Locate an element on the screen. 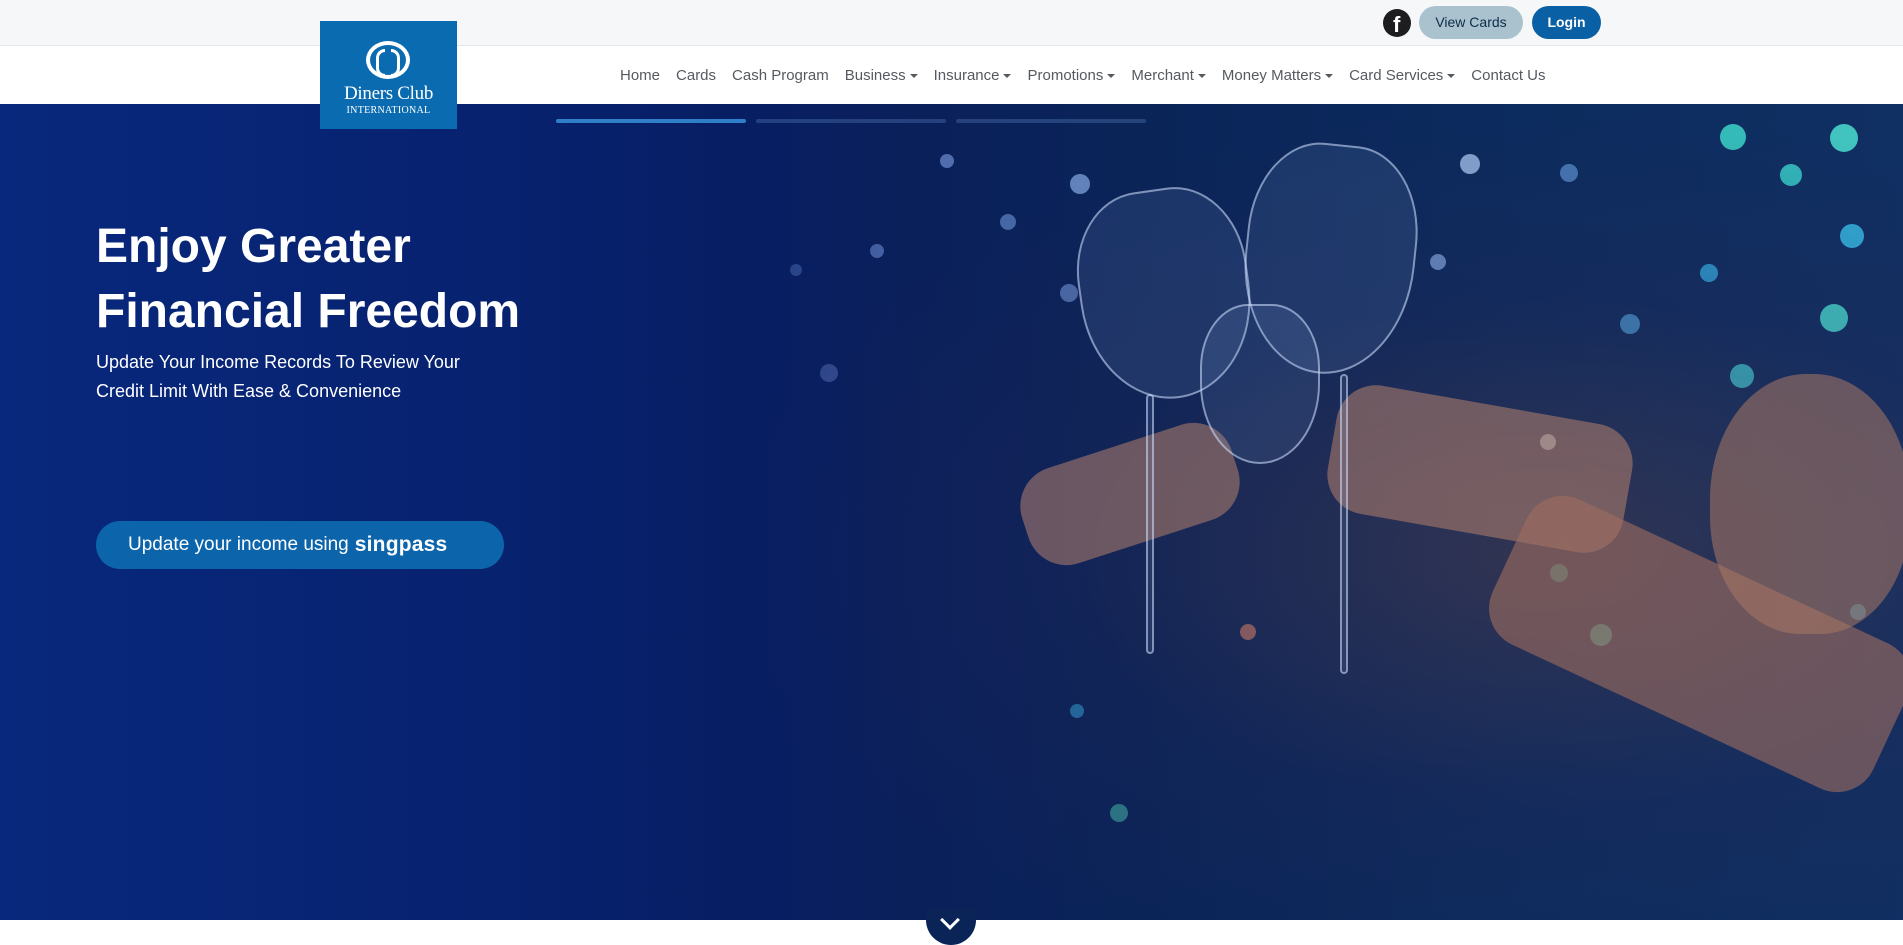 The width and height of the screenshot is (1903, 945). hero-subtitle-line: Credit Limit With Ease & Convenience is located at coordinates (249, 391).